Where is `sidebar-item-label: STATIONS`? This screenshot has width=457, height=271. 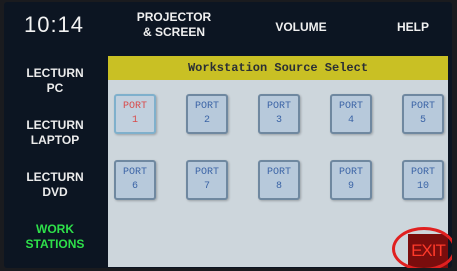 sidebar-item-label: STATIONS is located at coordinates (55, 244).